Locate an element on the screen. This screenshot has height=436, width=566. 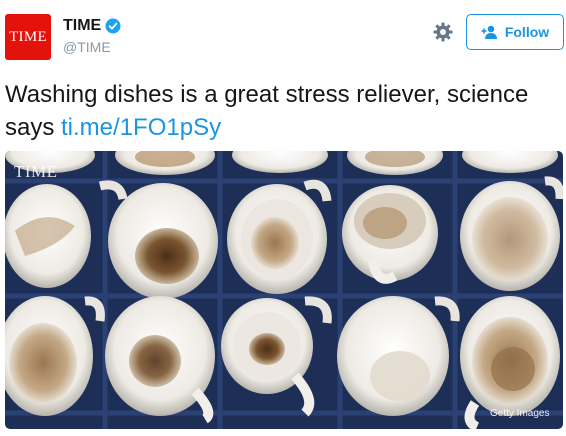
verified-badge-icon is located at coordinates (113, 26).